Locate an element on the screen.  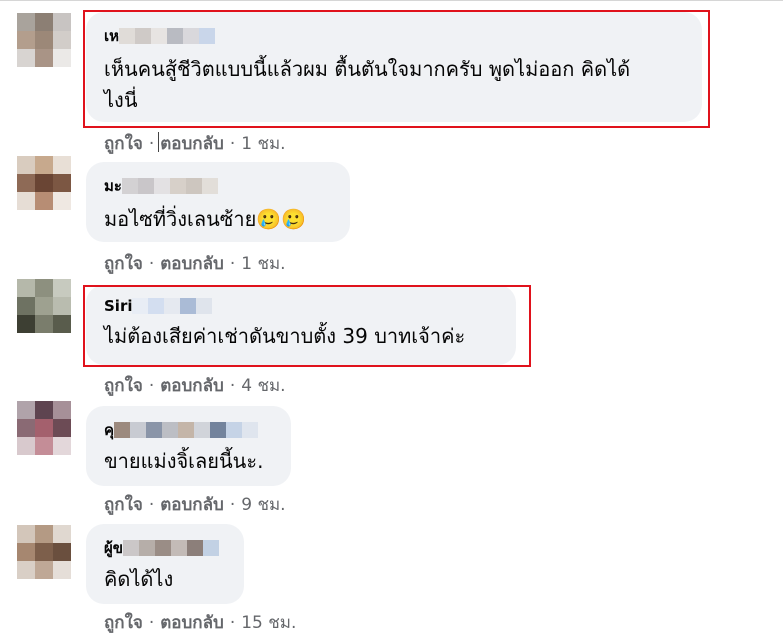
comment-text: ขายแม่งจิ้เลยนี้นะ. is located at coordinates (184, 461).